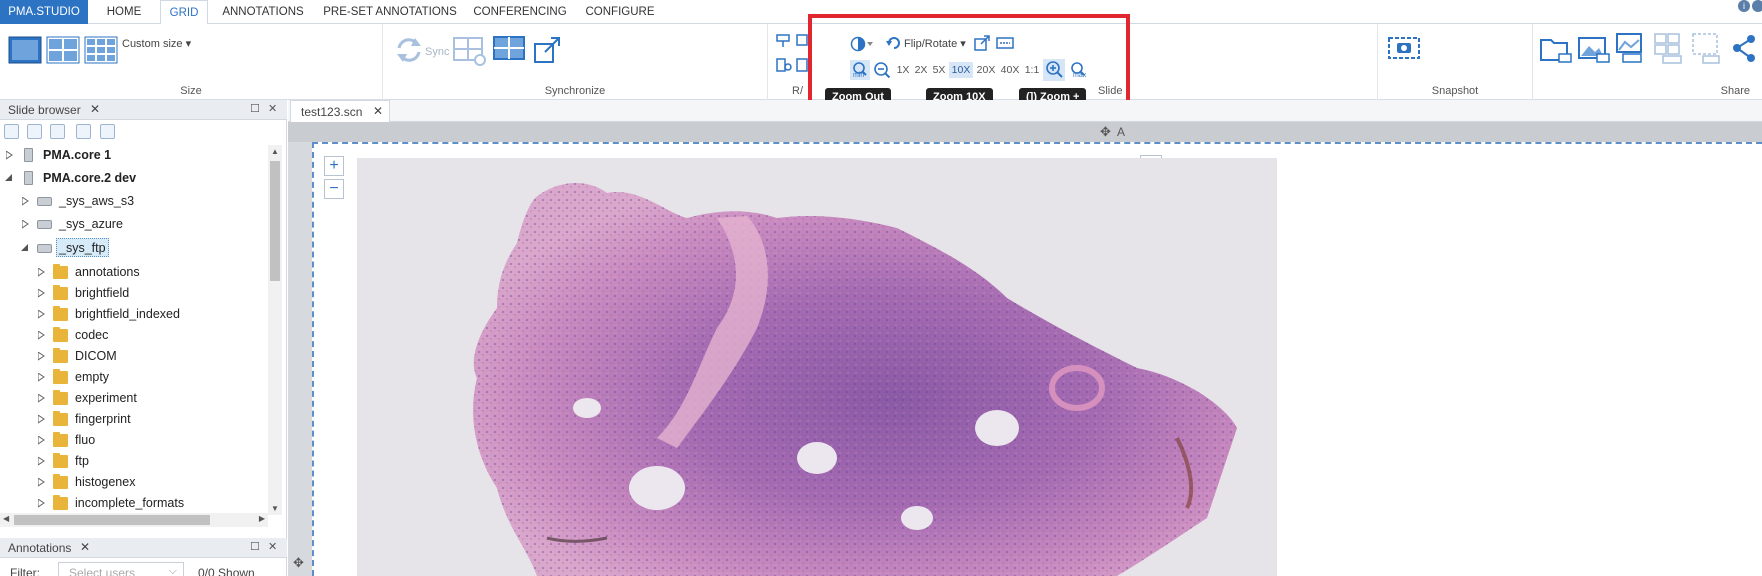  I want to click on open-external-icon, so click(57, 131).